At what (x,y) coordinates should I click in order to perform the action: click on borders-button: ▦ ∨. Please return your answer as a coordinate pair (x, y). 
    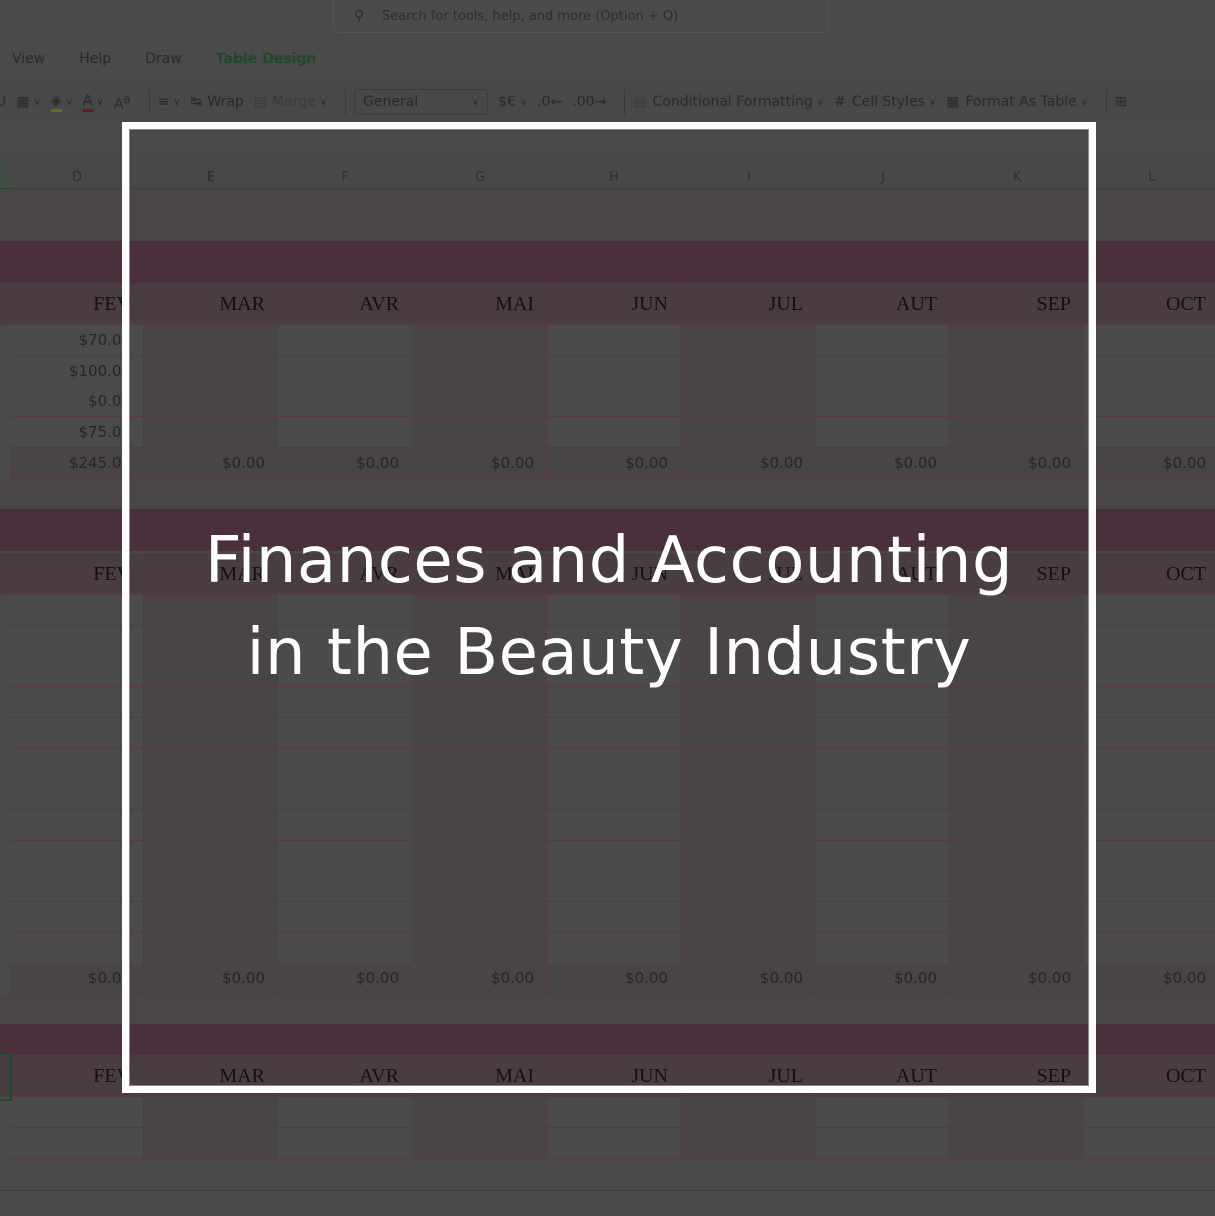
    Looking at the image, I should click on (28, 102).